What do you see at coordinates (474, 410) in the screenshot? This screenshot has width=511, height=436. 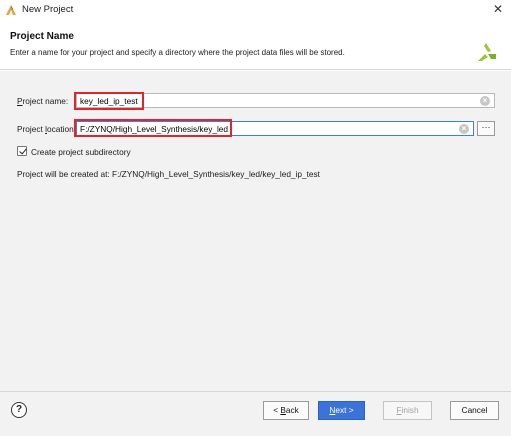 I see `cancel-button: Cancel` at bounding box center [474, 410].